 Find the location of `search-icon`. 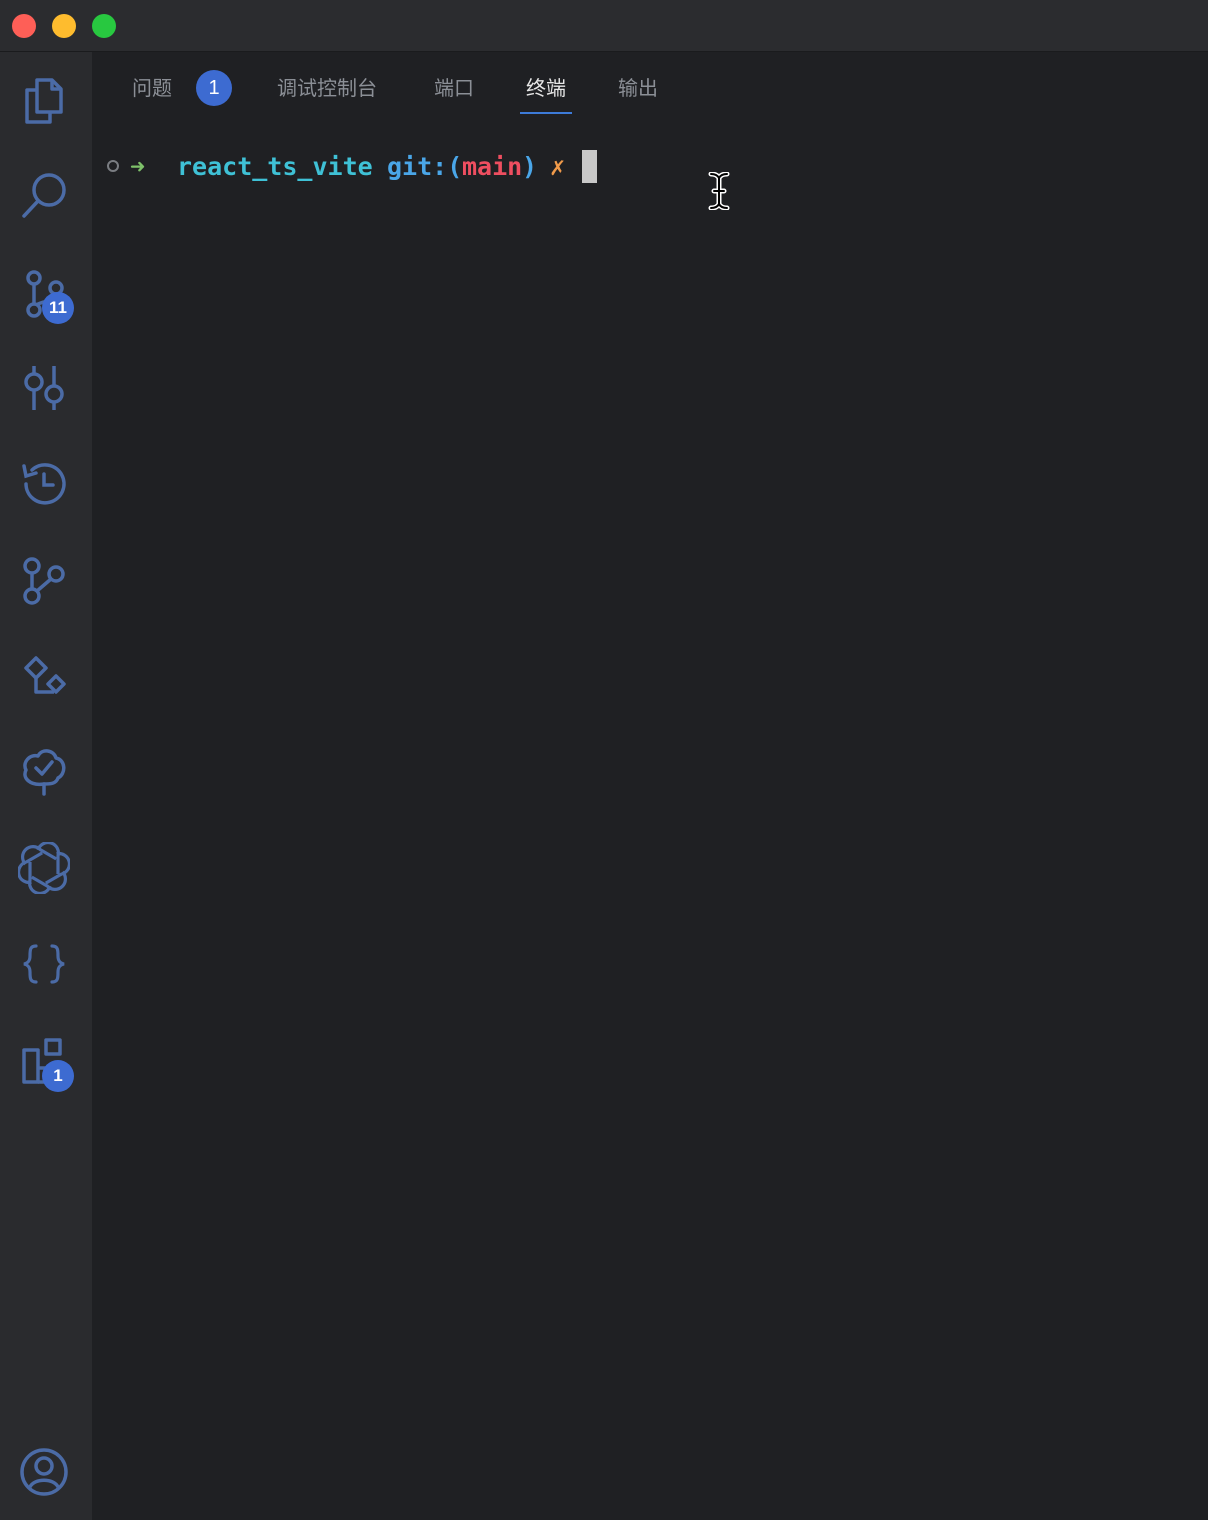

search-icon is located at coordinates (44, 195).